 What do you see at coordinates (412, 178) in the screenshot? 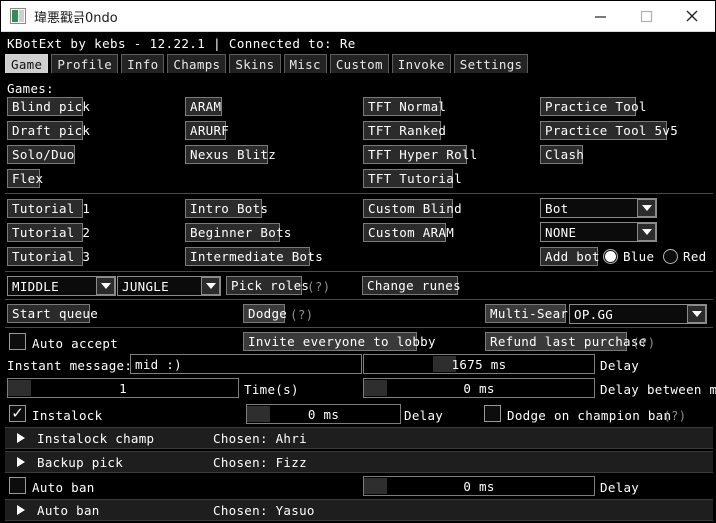
I see `queue-button-tft-tutorial: TFT Tutorial` at bounding box center [412, 178].